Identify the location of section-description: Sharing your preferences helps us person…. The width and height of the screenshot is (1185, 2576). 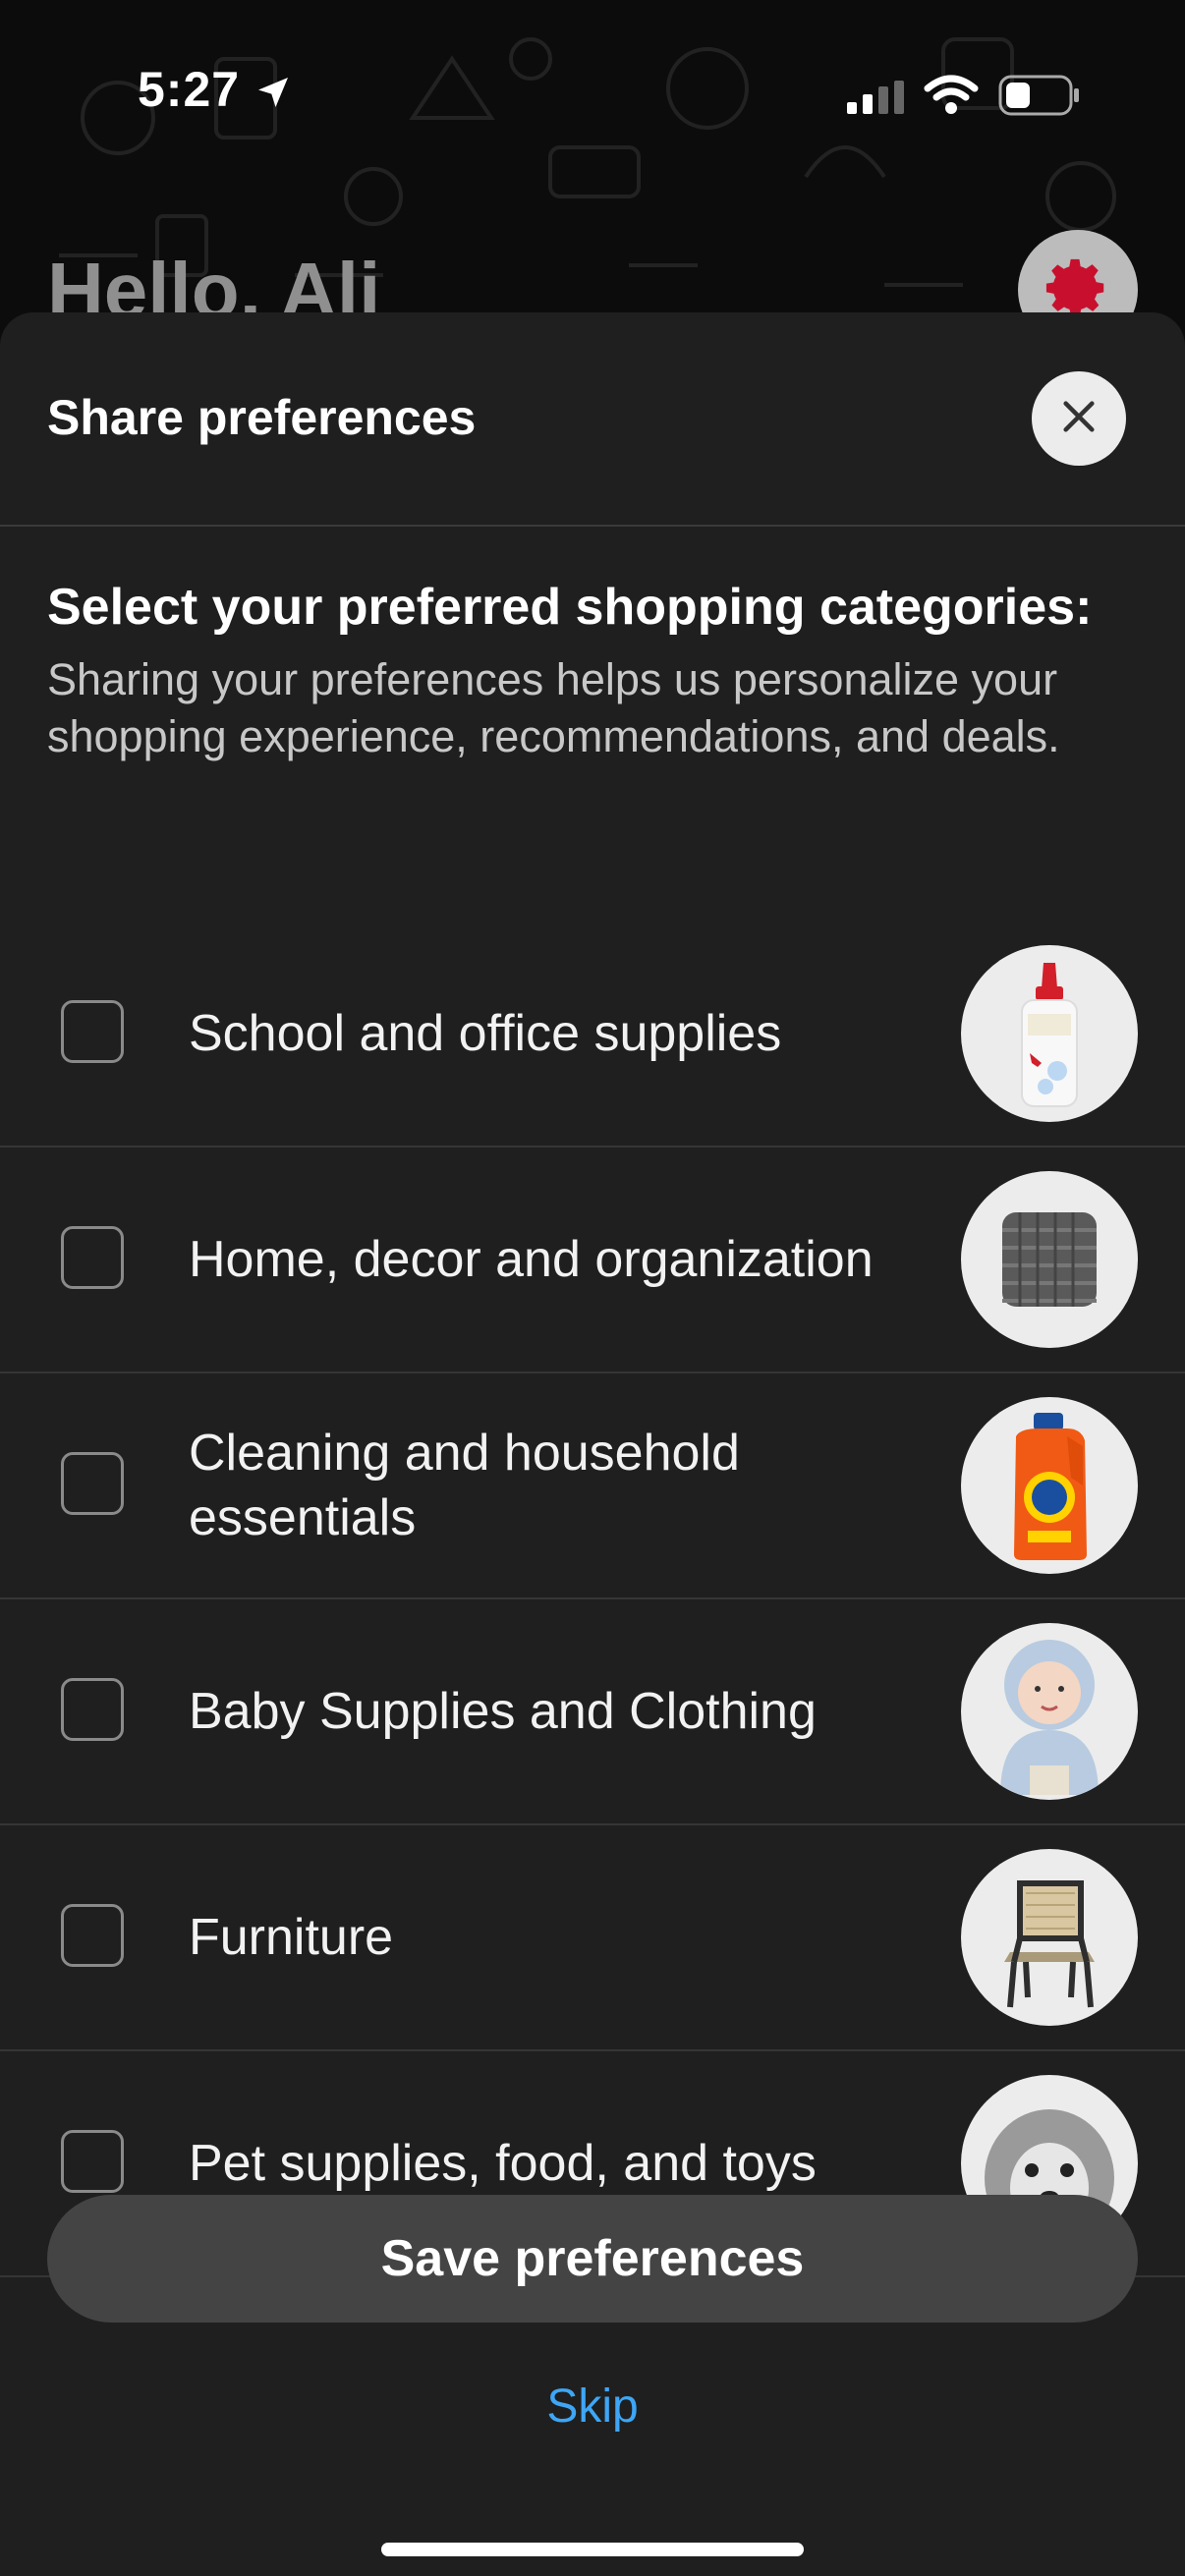
(554, 707).